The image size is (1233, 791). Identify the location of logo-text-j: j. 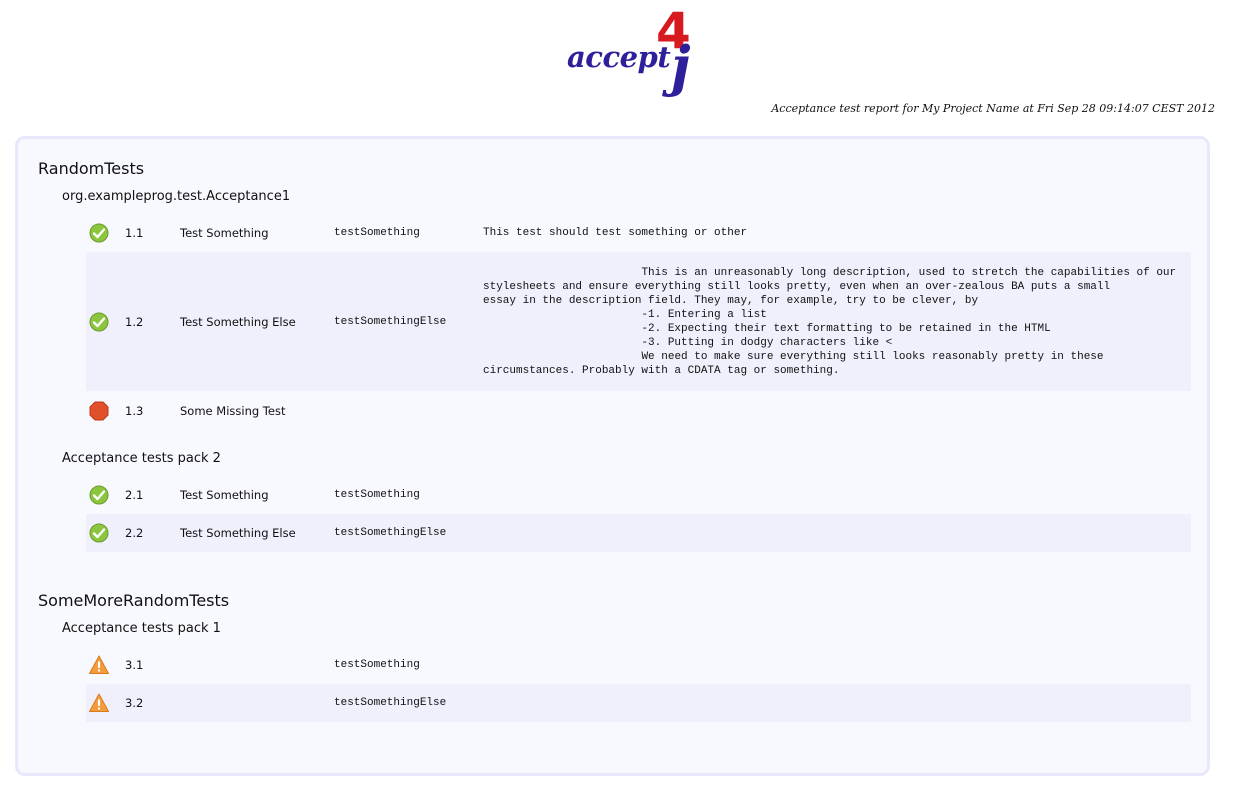
(681, 66).